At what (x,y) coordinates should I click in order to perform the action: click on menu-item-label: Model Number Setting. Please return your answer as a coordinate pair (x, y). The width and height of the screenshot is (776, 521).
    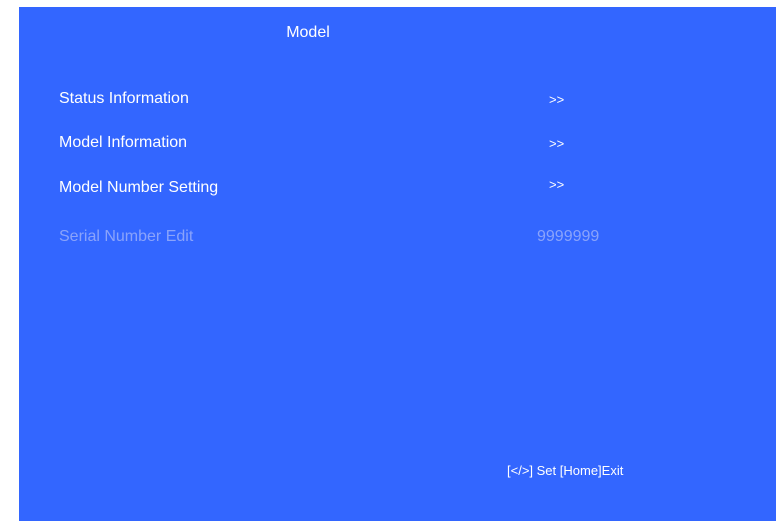
    Looking at the image, I should click on (139, 187).